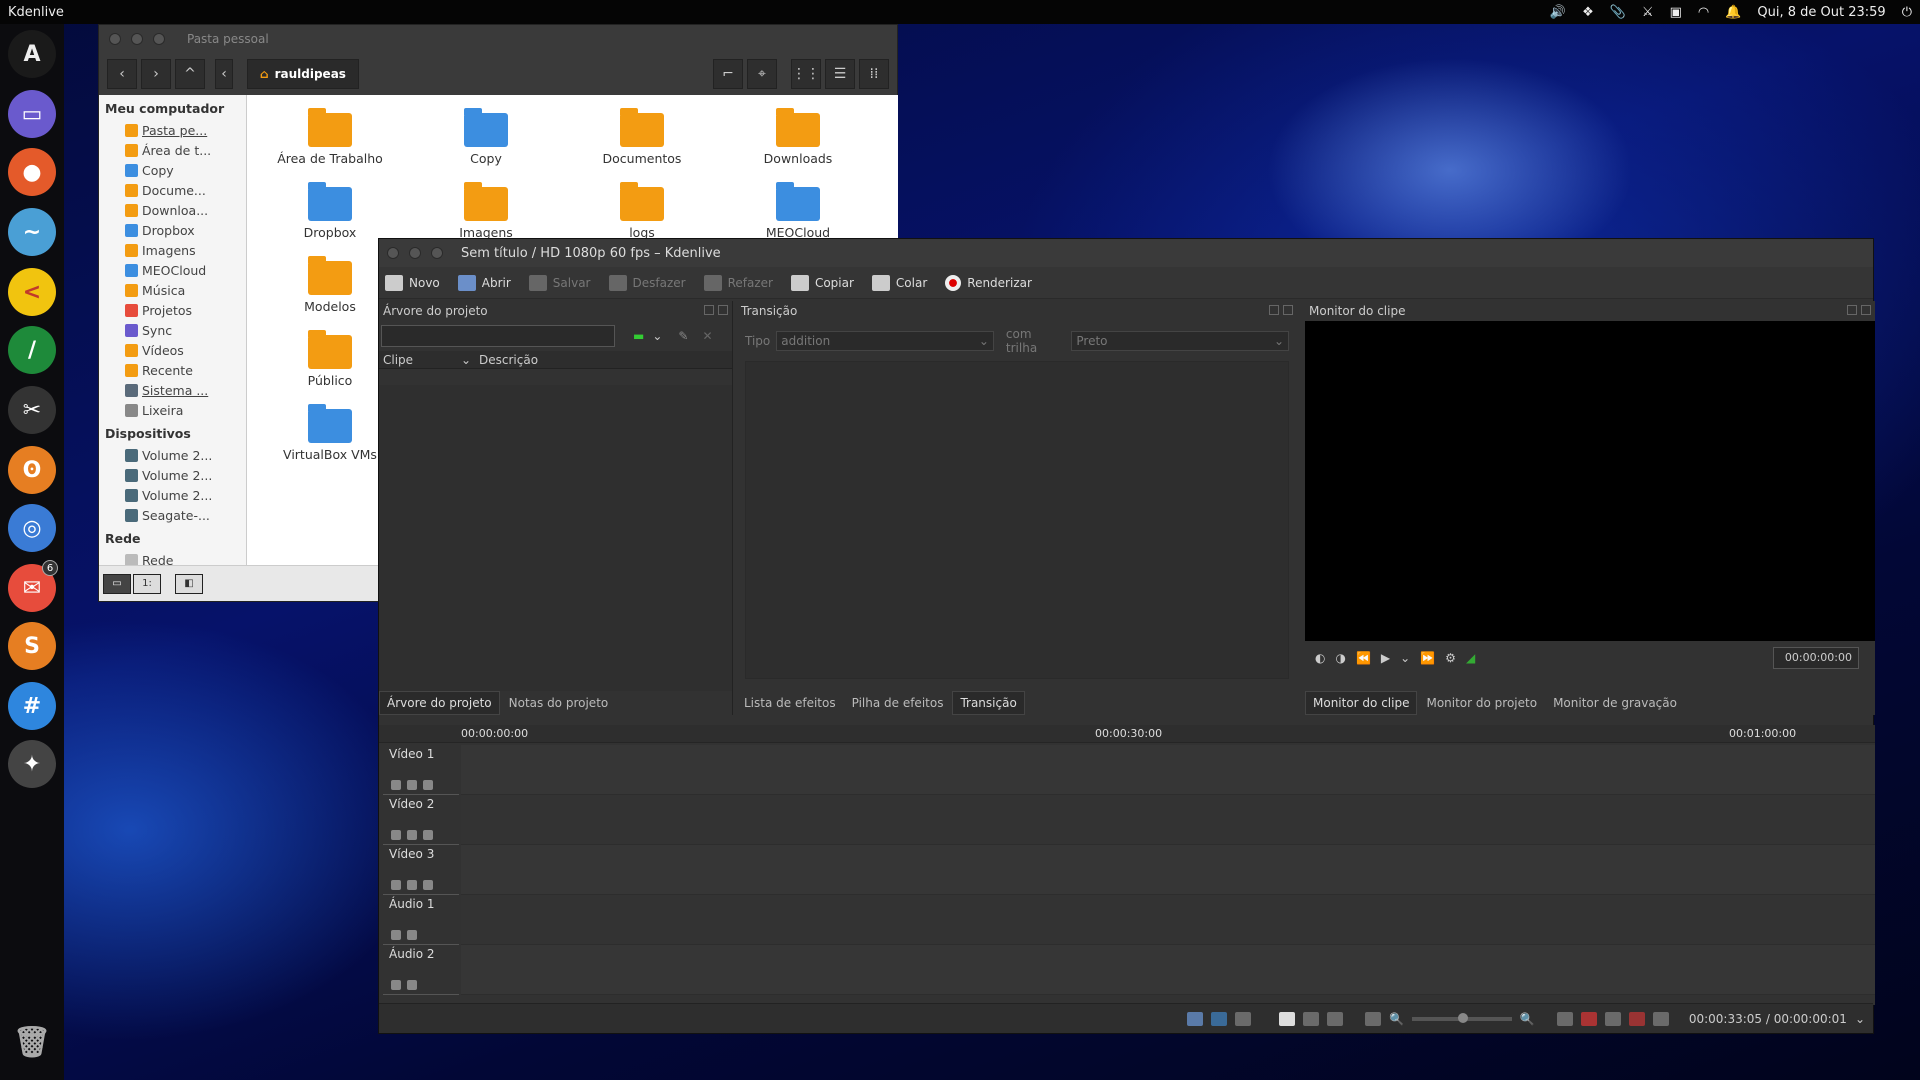  What do you see at coordinates (421, 970) in the screenshot?
I see `track-header: Áudio 2` at bounding box center [421, 970].